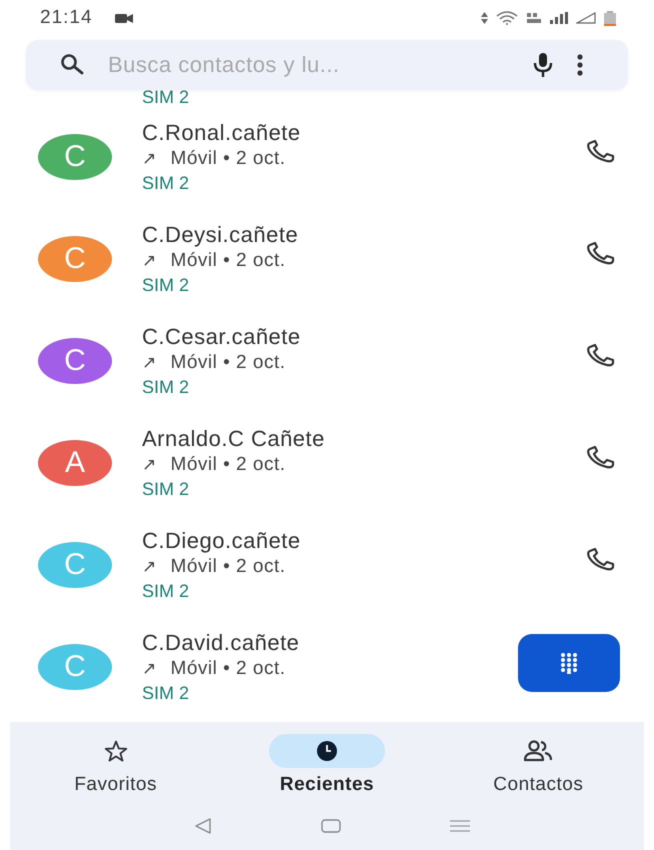 The width and height of the screenshot is (654, 850). Describe the element at coordinates (534, 18) in the screenshot. I see `volte-icon` at that location.